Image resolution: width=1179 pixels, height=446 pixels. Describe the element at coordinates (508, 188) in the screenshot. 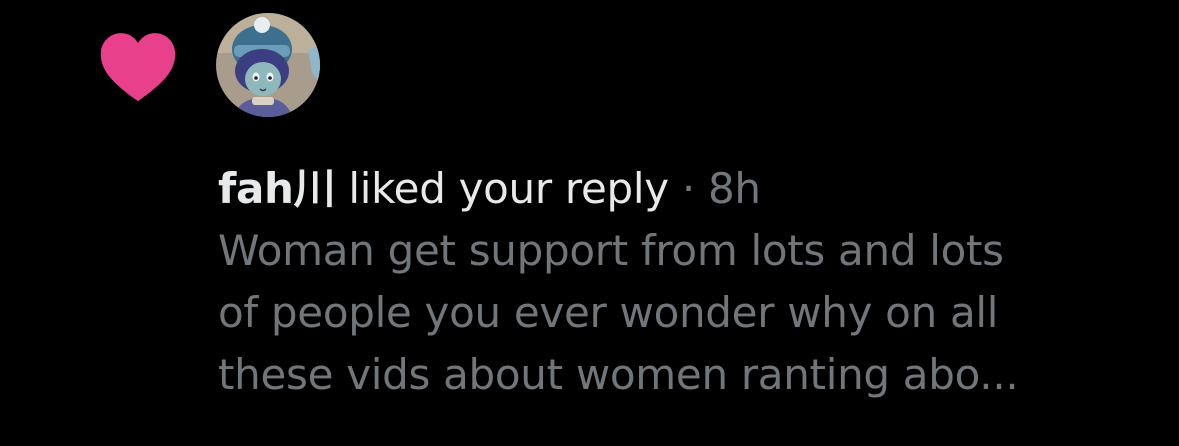

I see `action-text: liked your reply` at that location.